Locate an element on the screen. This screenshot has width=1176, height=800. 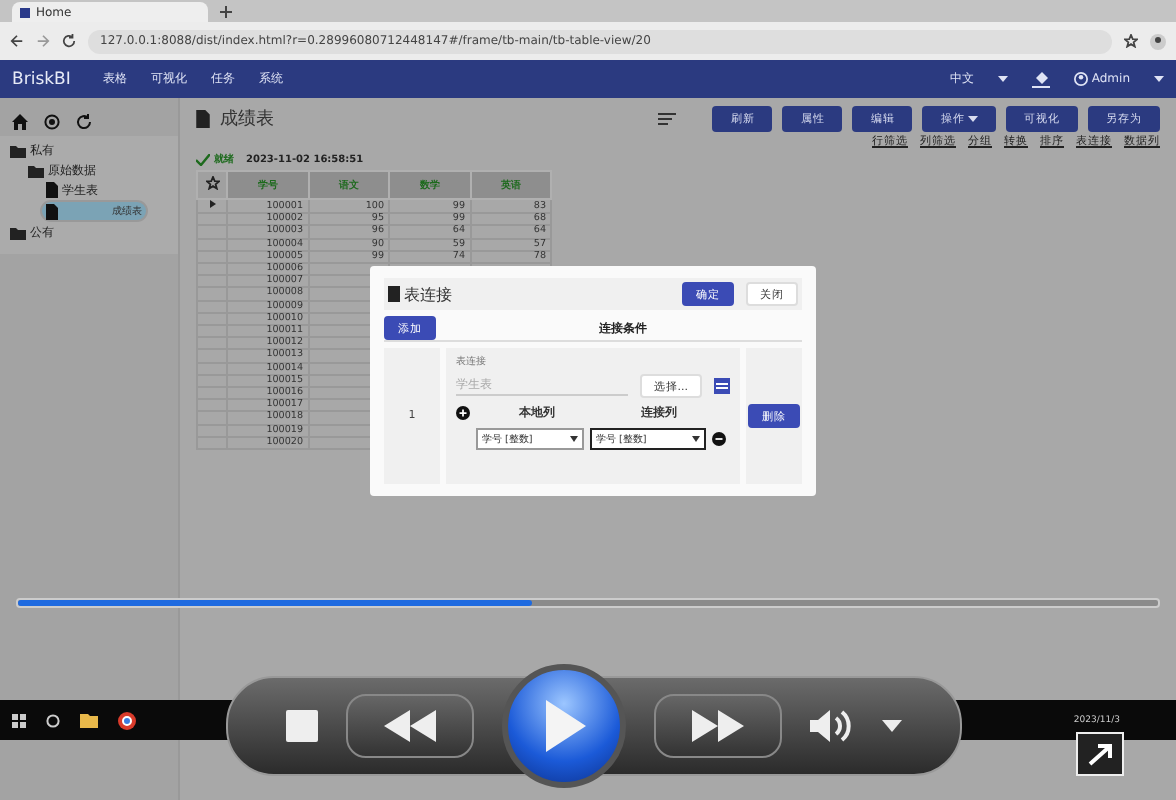
profile-icon is located at coordinates (1158, 41).